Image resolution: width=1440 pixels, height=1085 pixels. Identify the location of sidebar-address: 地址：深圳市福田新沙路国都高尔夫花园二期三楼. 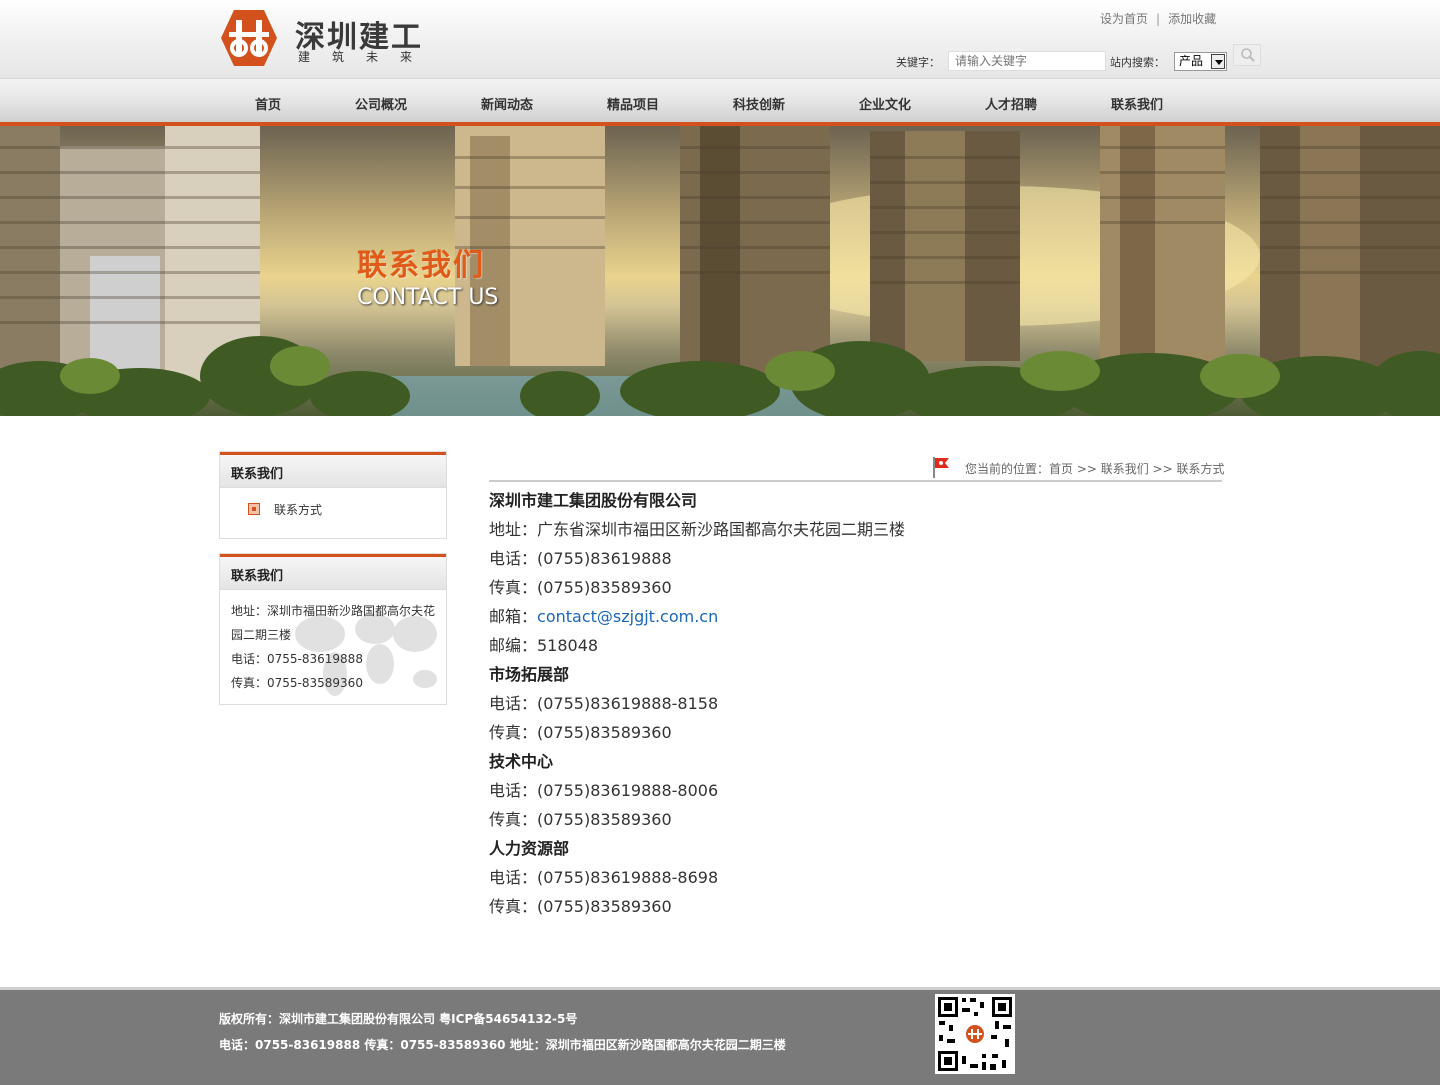
(333, 623).